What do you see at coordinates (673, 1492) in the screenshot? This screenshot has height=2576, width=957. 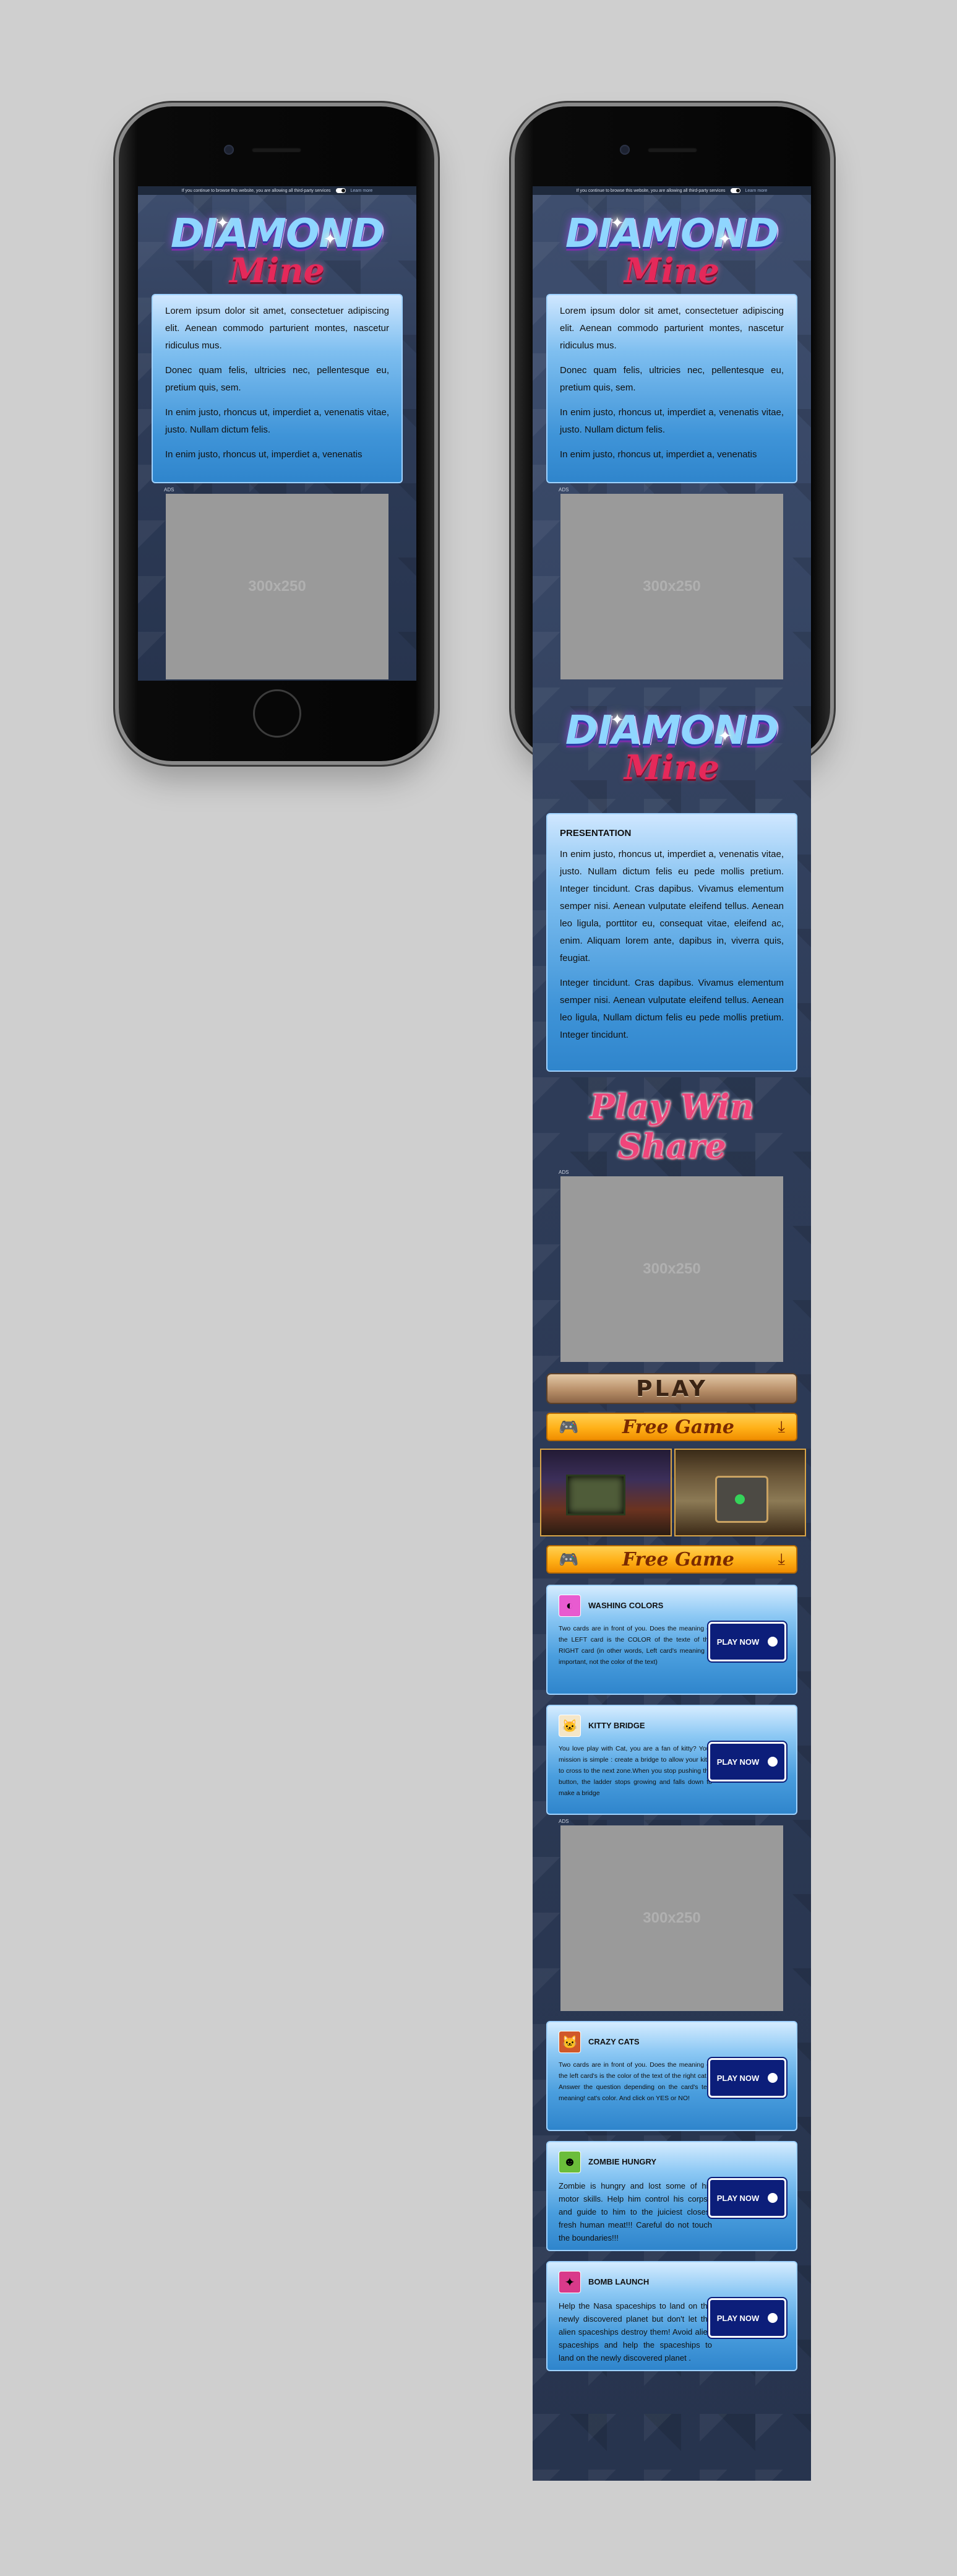 I see `screenshot-row` at bounding box center [673, 1492].